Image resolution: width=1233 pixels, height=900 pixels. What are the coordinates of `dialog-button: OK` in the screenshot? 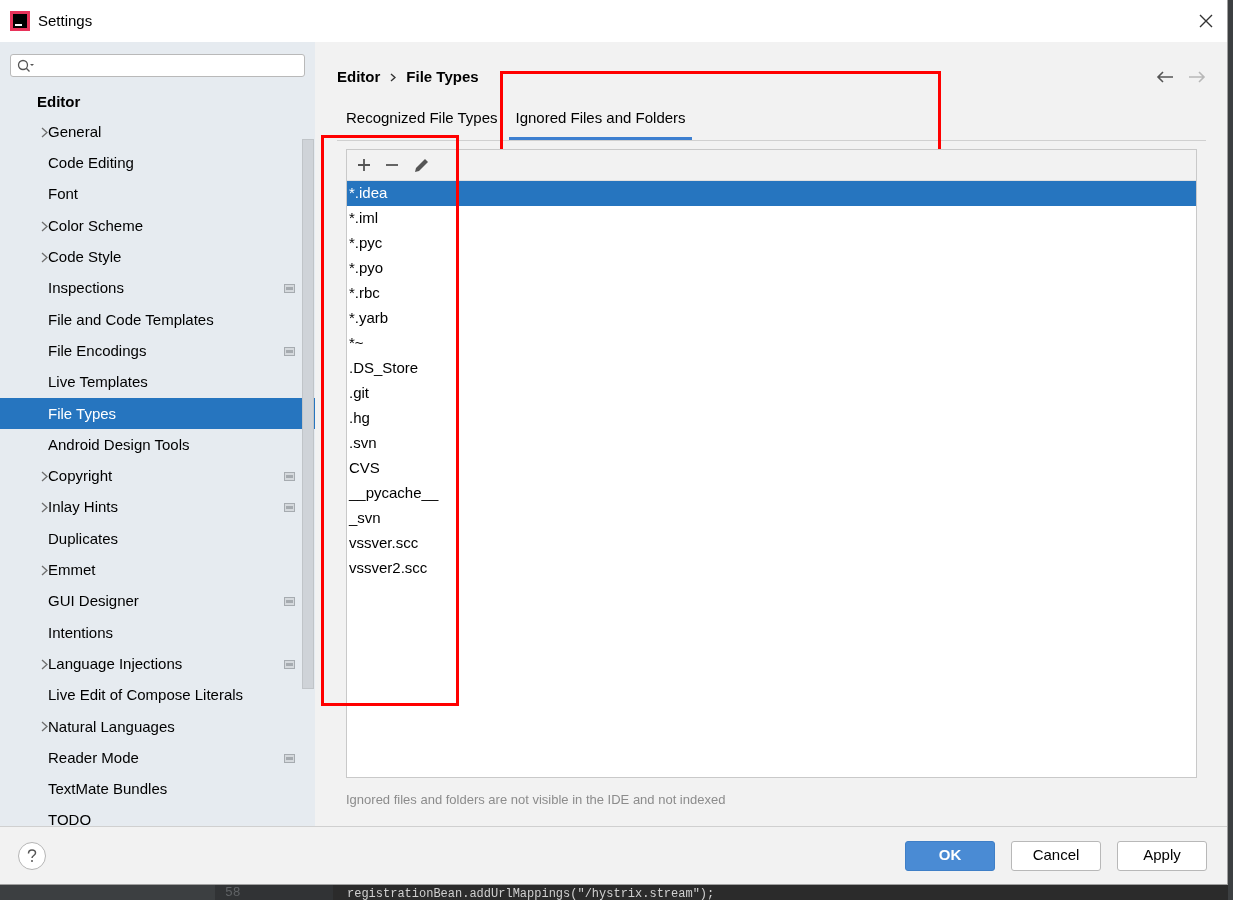 It's located at (950, 855).